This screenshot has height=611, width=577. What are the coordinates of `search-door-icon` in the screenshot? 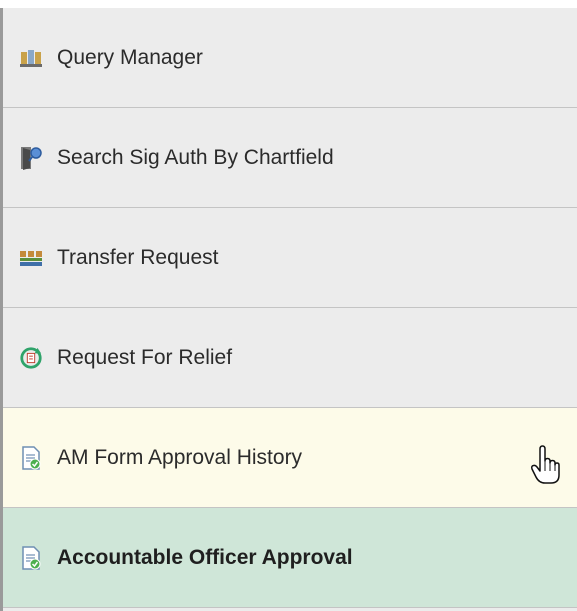 It's located at (31, 158).